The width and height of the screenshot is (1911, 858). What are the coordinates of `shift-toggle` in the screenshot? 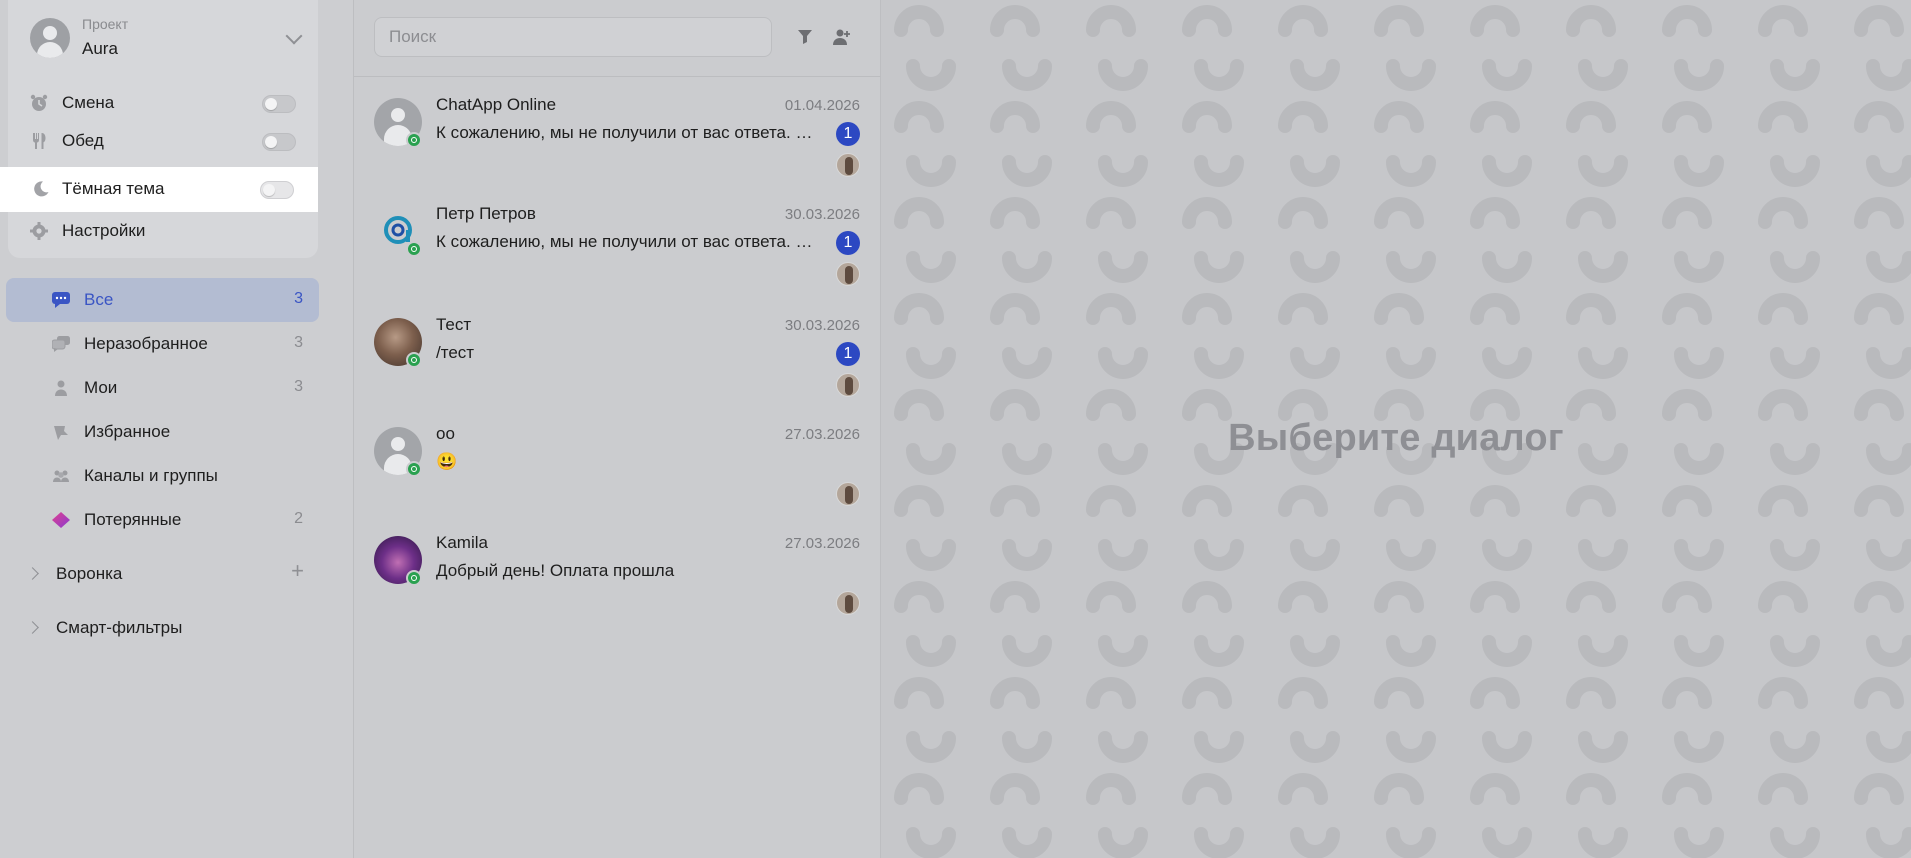 It's located at (279, 104).